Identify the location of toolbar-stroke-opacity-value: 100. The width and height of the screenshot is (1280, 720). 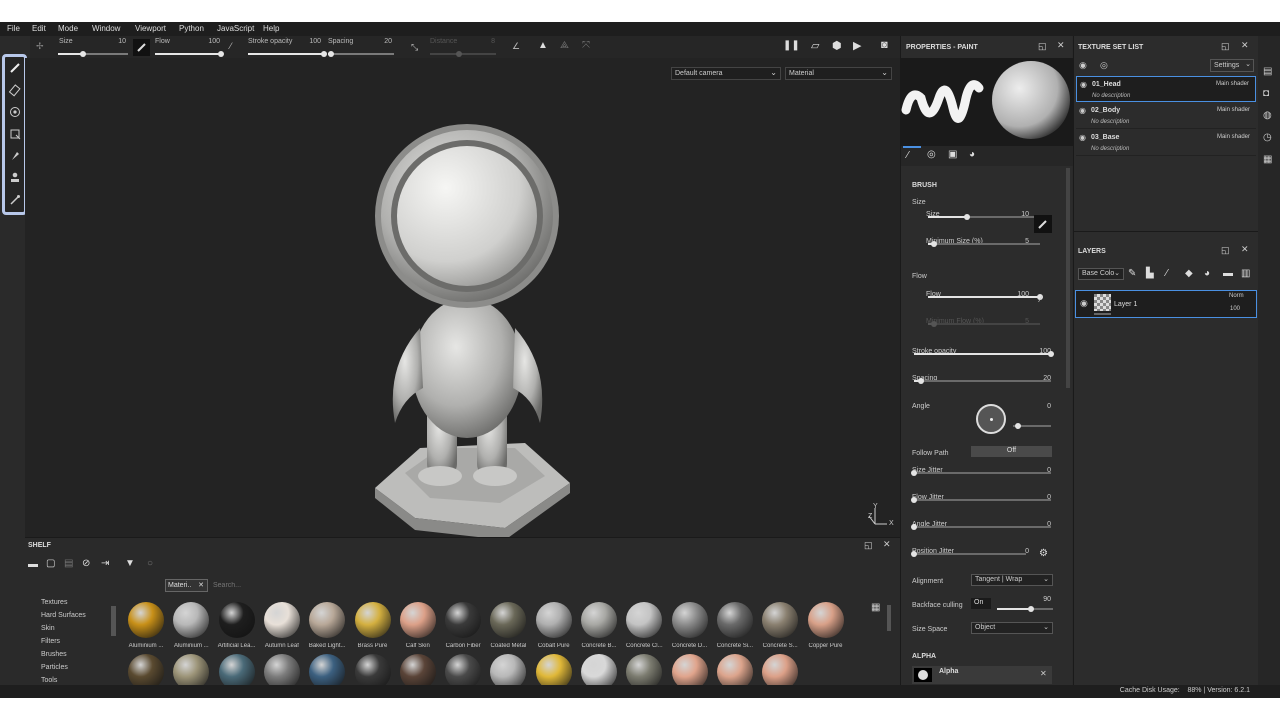
(311, 41).